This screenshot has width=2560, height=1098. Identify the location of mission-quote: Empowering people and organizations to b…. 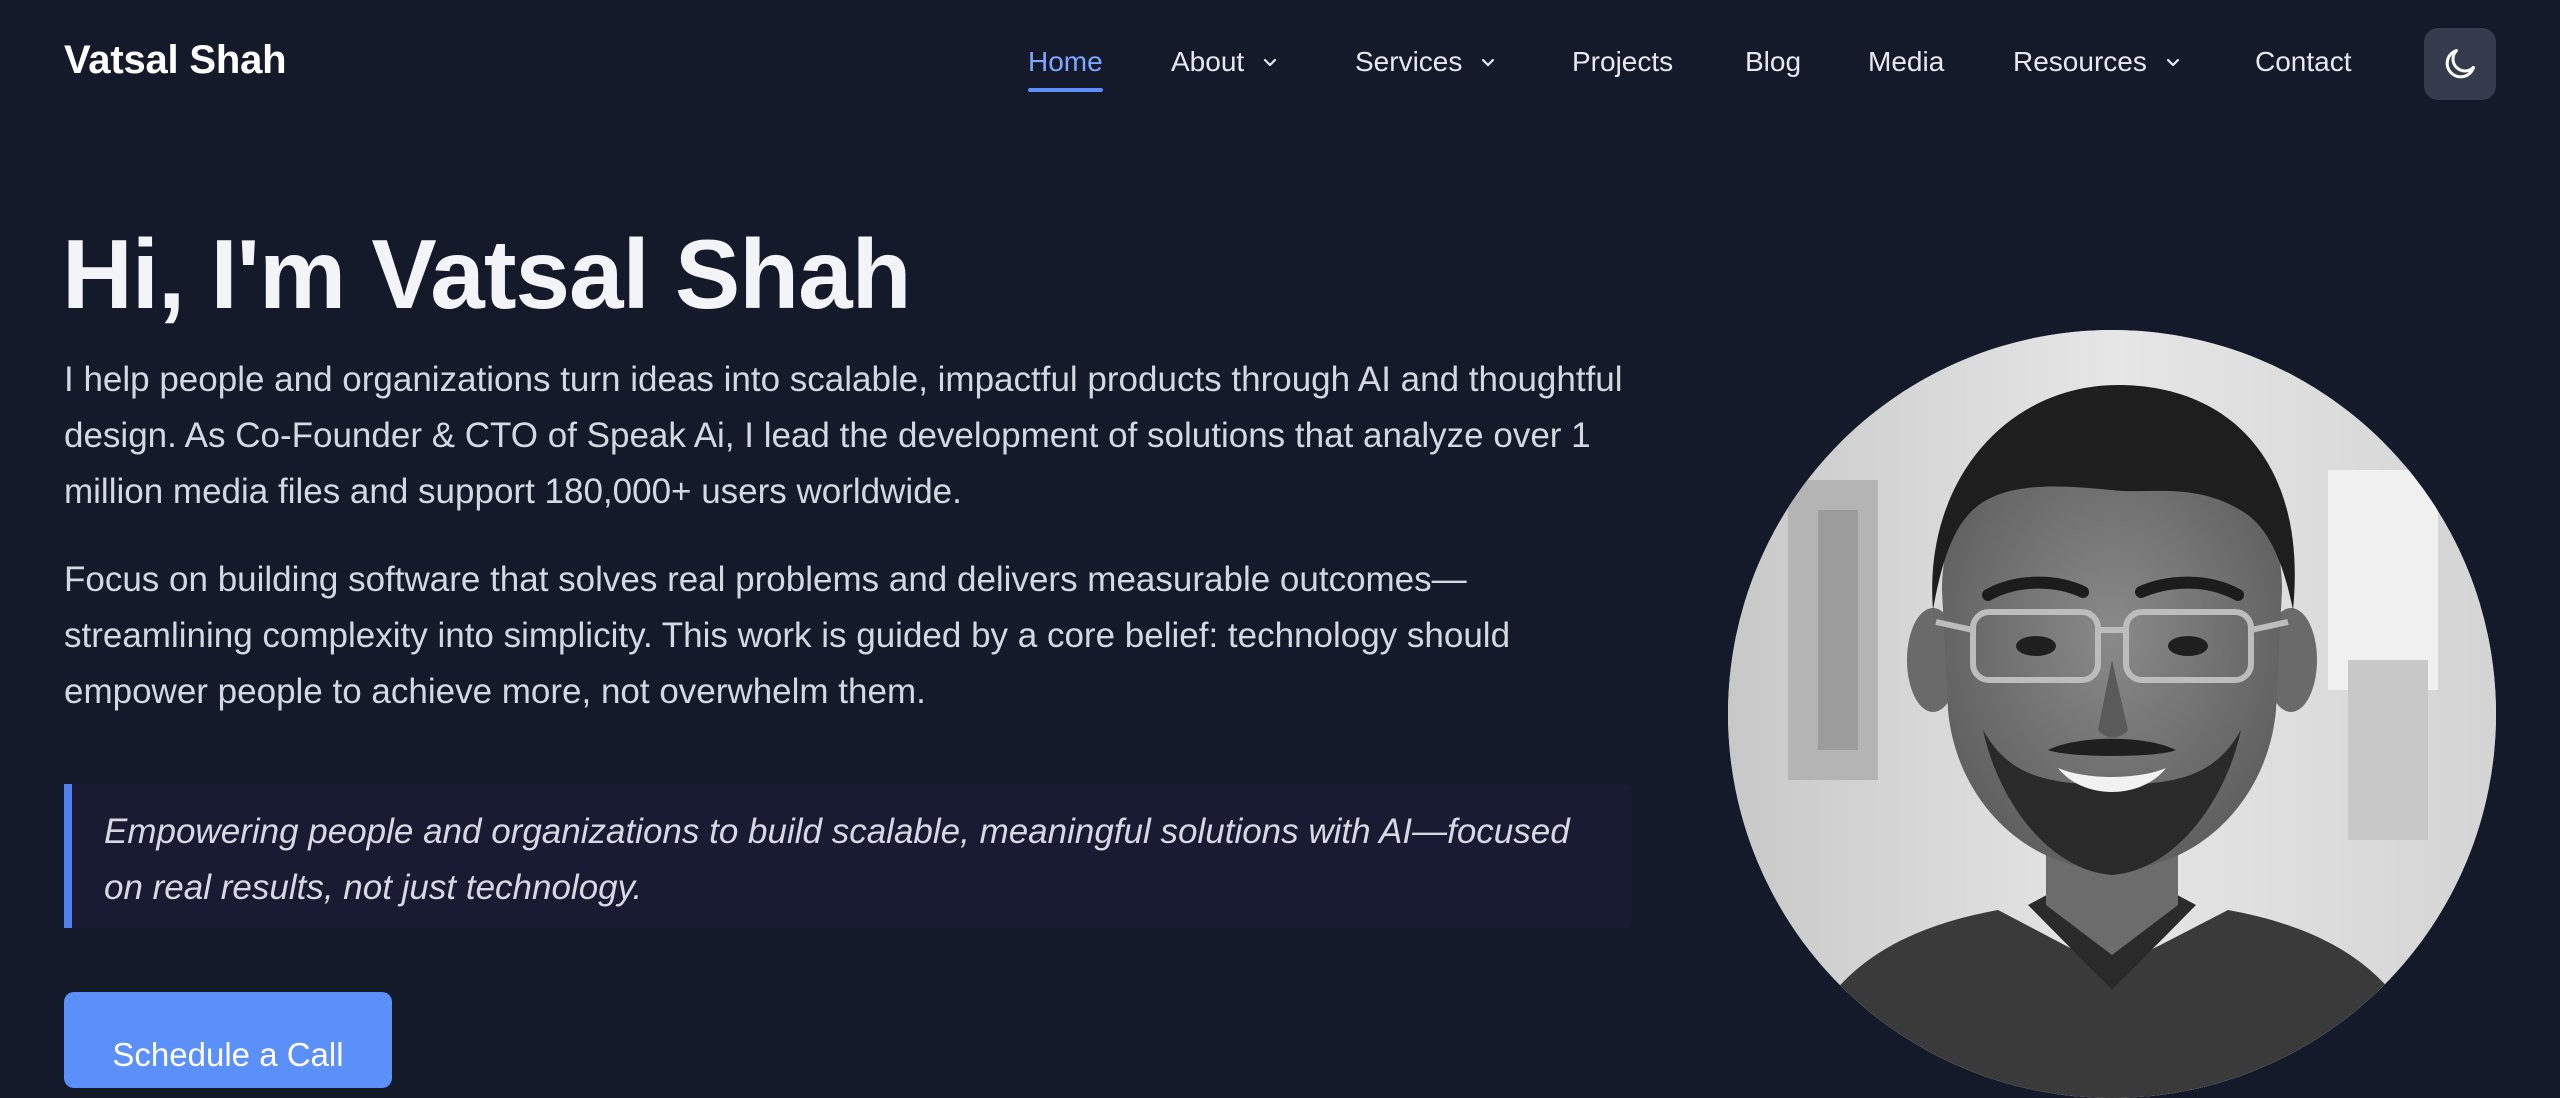
(848, 856).